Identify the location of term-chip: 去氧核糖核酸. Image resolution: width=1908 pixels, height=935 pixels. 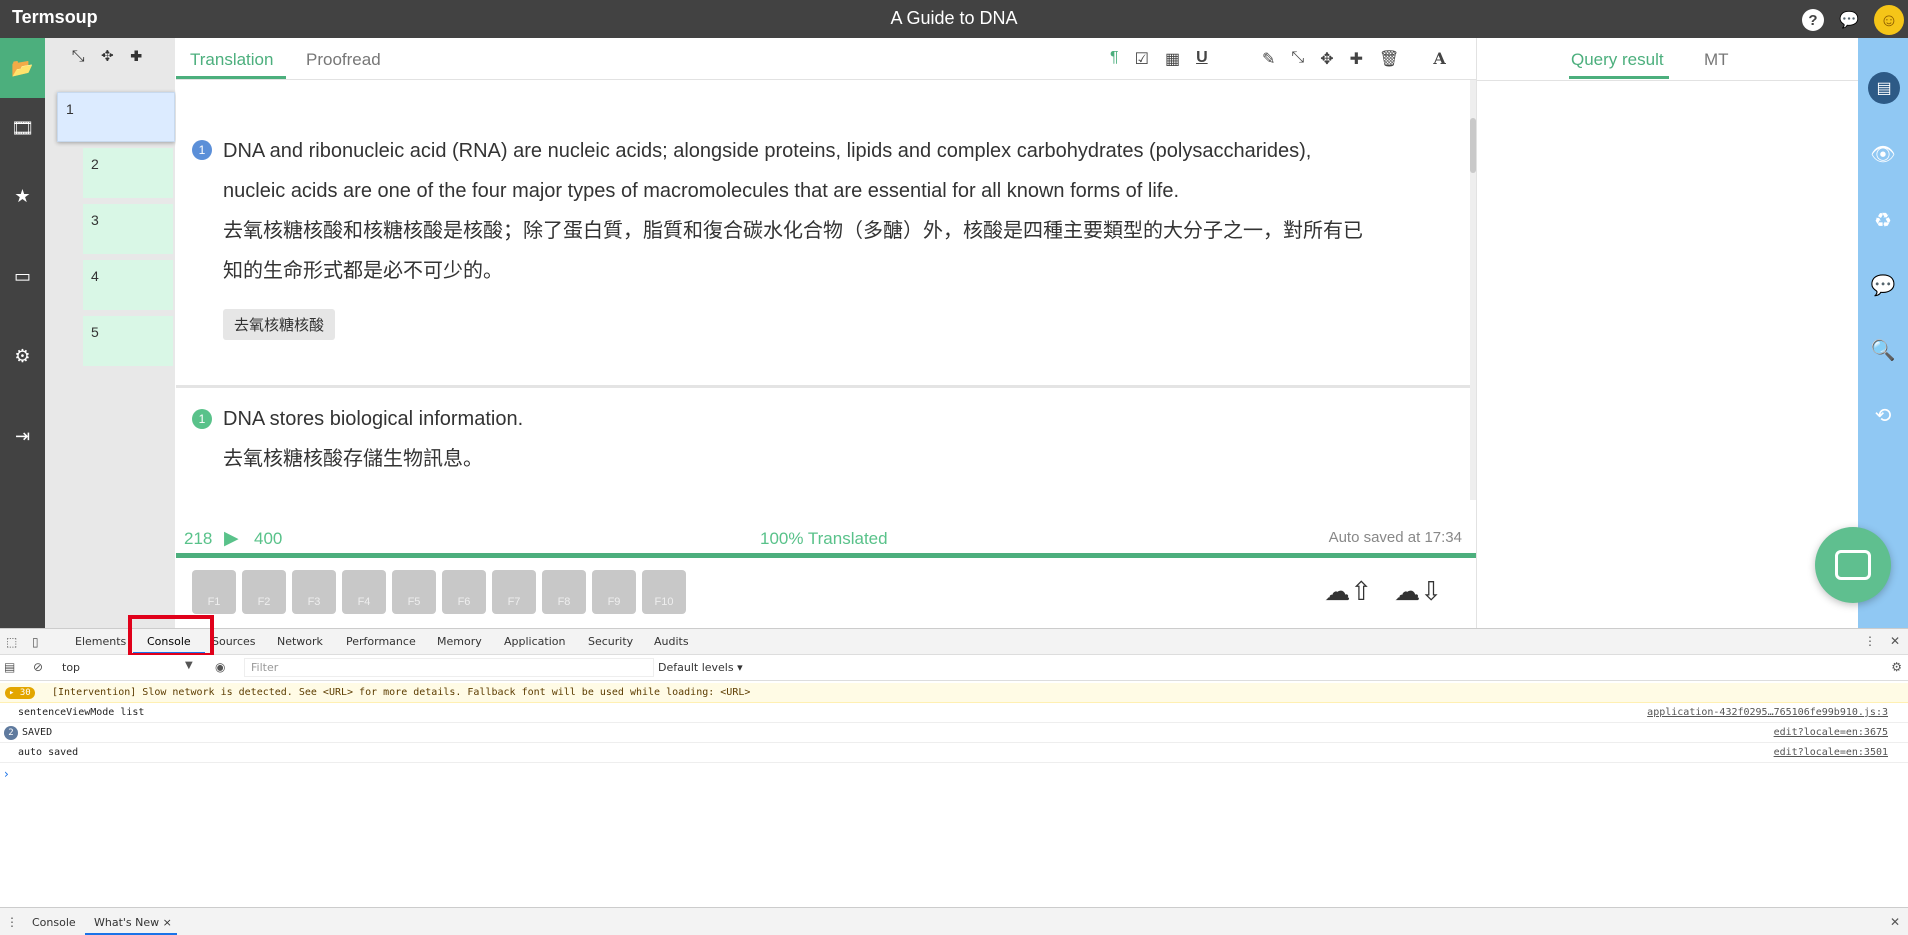
(279, 324).